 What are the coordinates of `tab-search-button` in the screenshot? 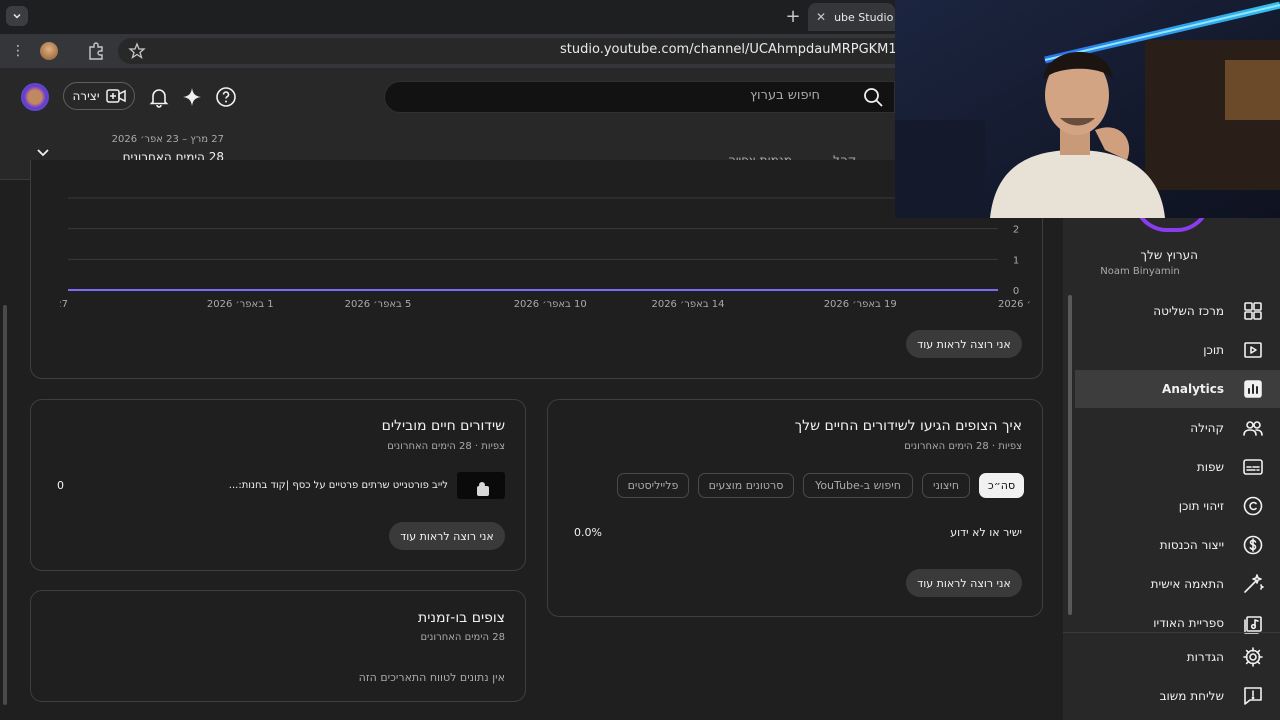 It's located at (17, 16).